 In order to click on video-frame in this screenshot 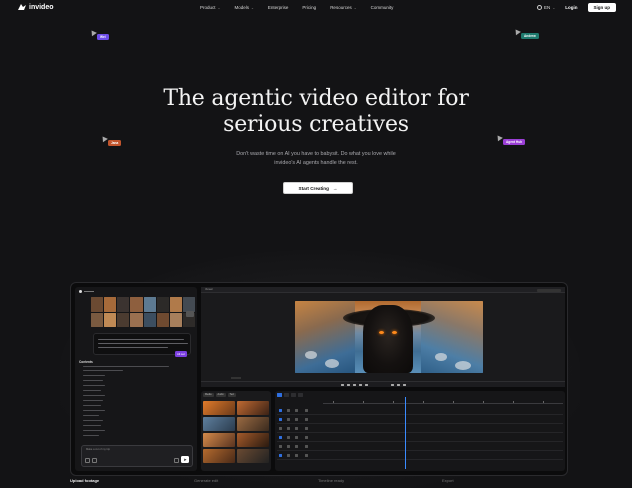, I will do `click(389, 337)`.